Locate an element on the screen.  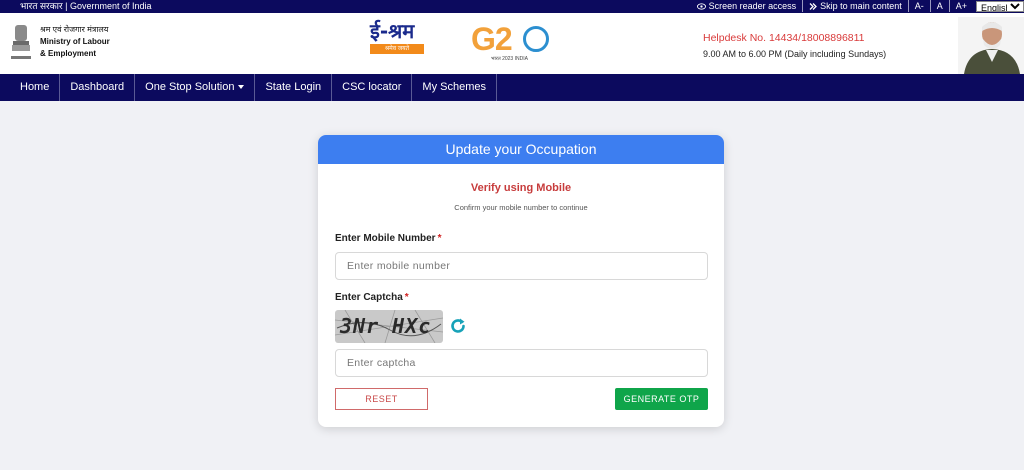
skip-to-main-link: Skip to main content is located at coordinates (855, 6).